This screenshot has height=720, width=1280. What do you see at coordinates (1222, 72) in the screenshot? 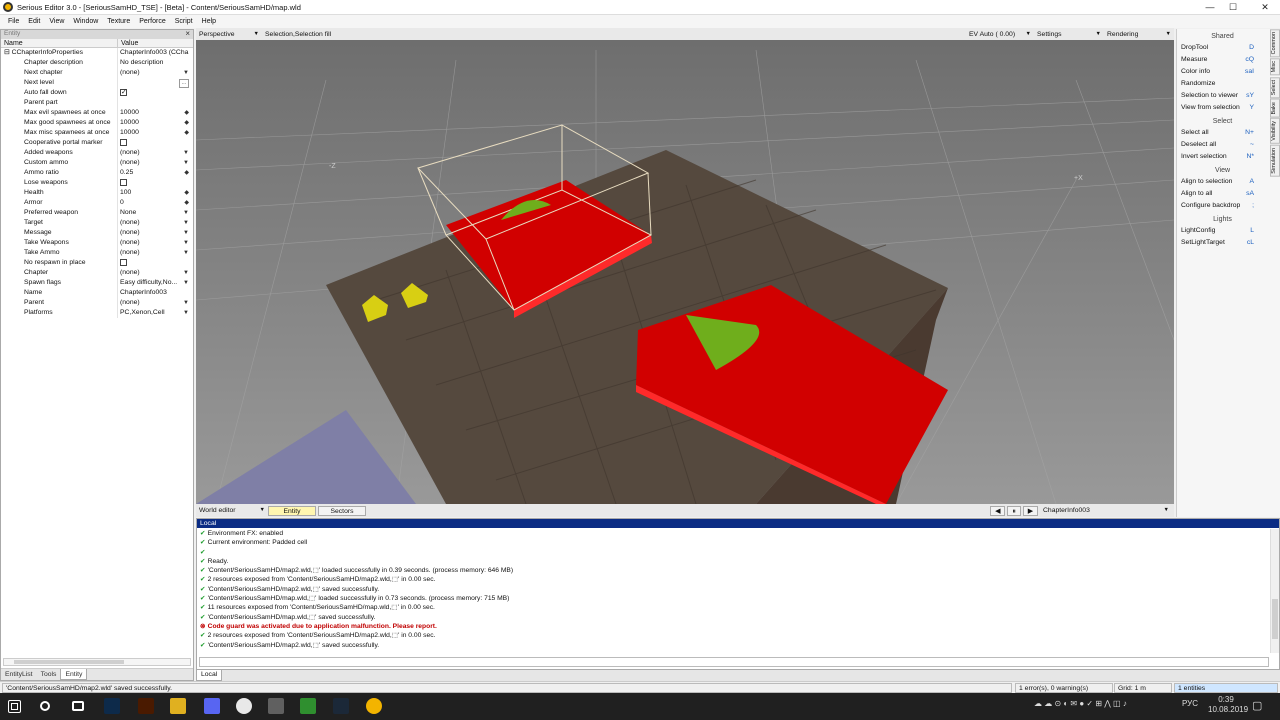
I see `tool-item: Color info saI` at bounding box center [1222, 72].